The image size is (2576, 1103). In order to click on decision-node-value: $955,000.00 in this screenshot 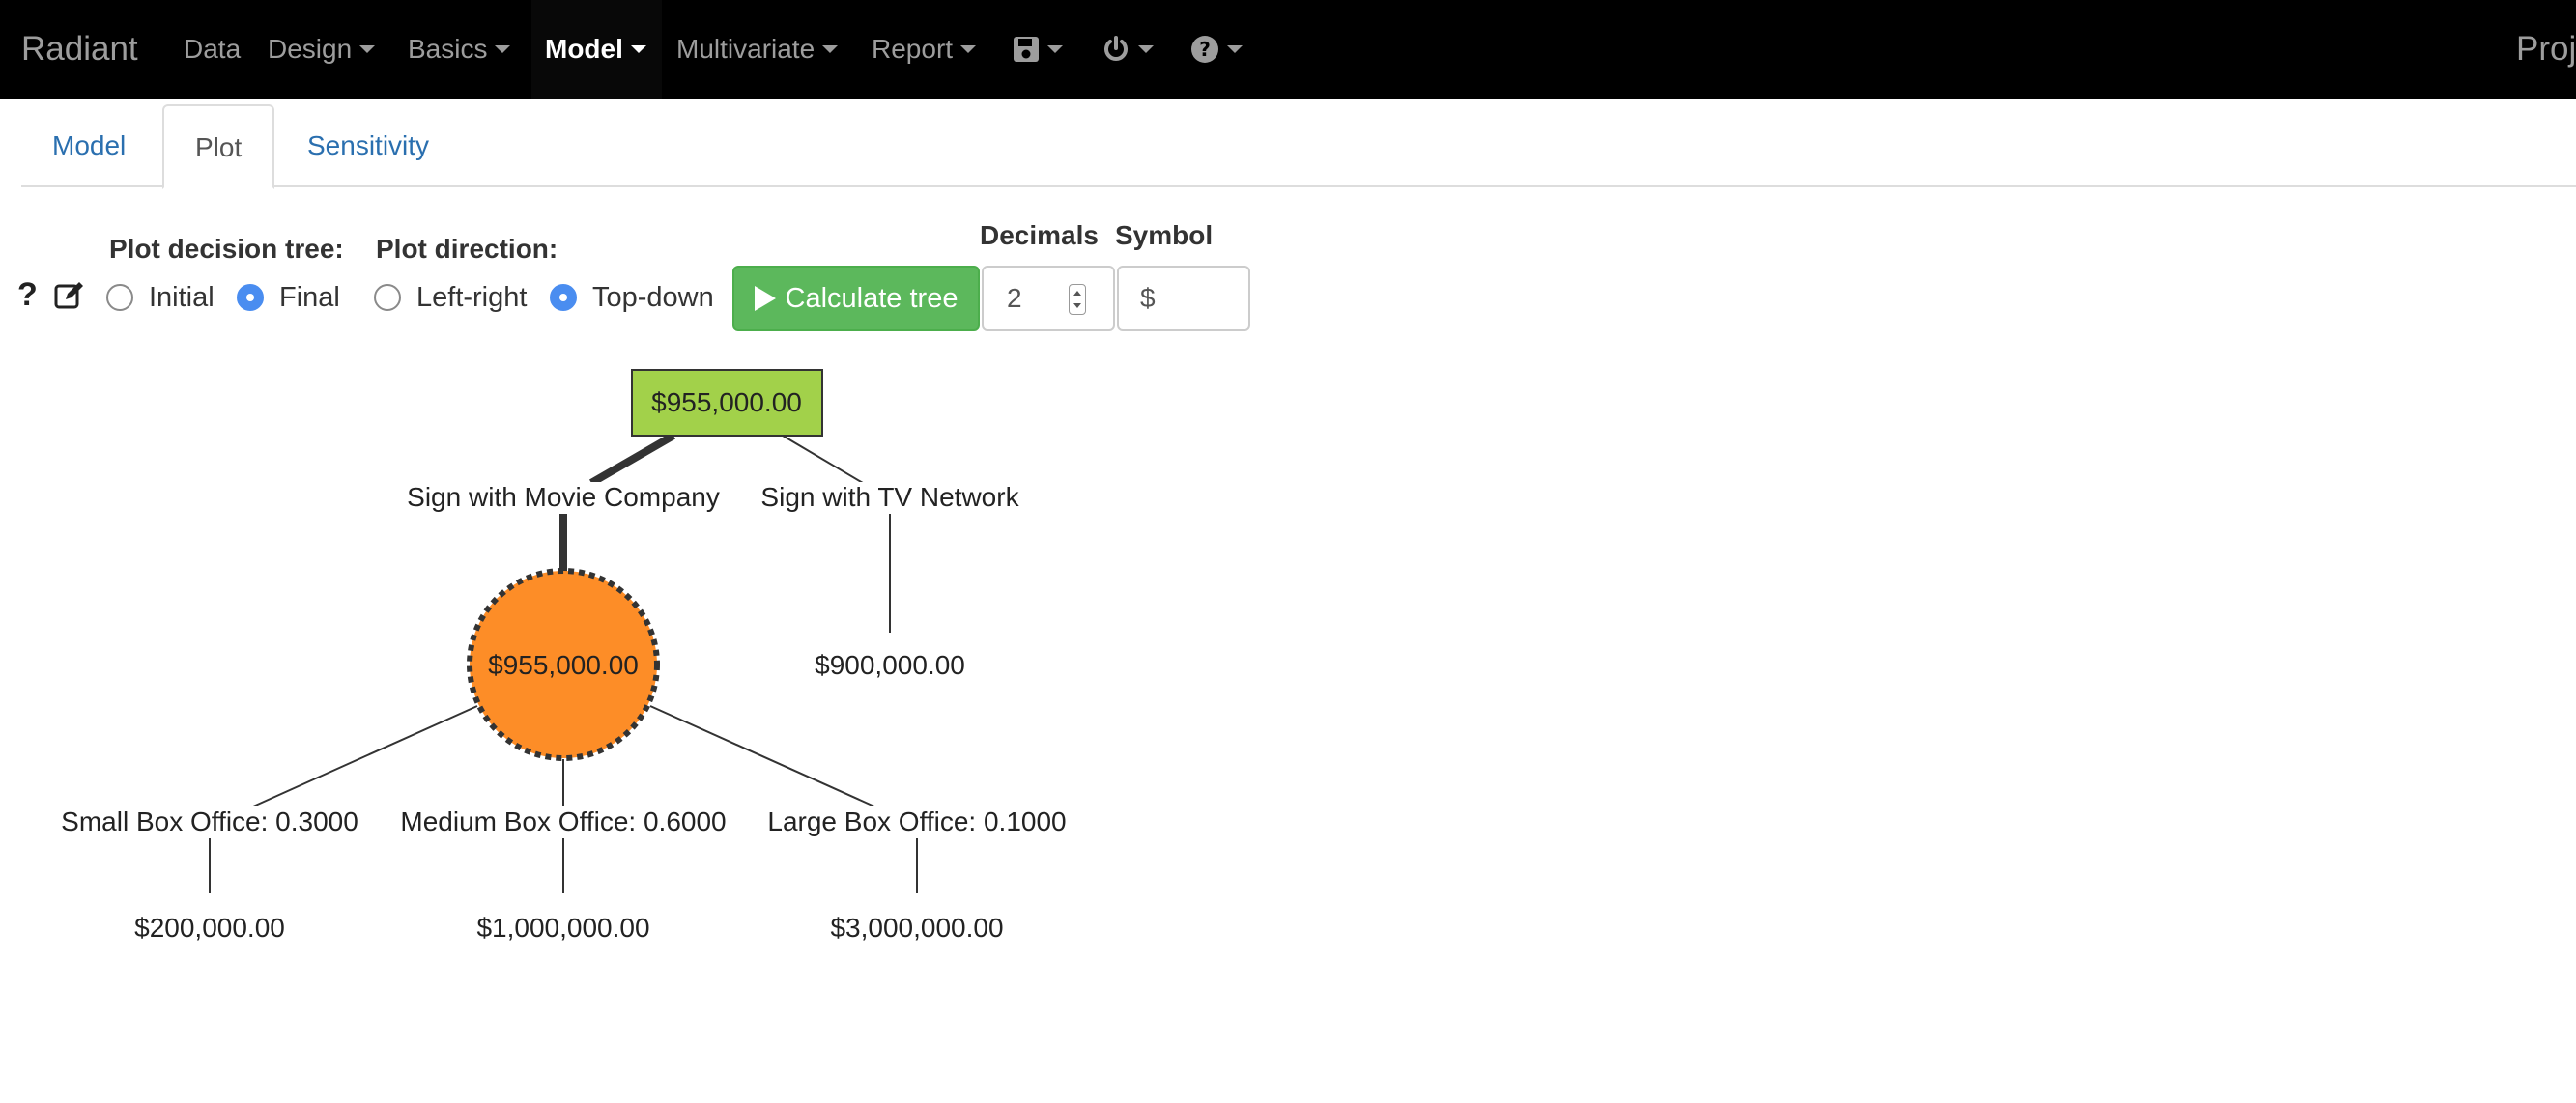, I will do `click(727, 402)`.